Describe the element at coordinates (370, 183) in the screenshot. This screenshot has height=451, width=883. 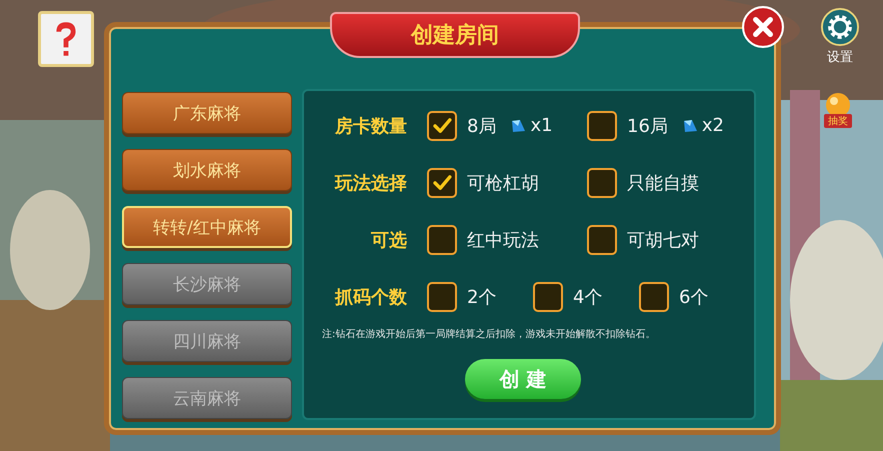
I see `option-label: 玩法选择` at that location.